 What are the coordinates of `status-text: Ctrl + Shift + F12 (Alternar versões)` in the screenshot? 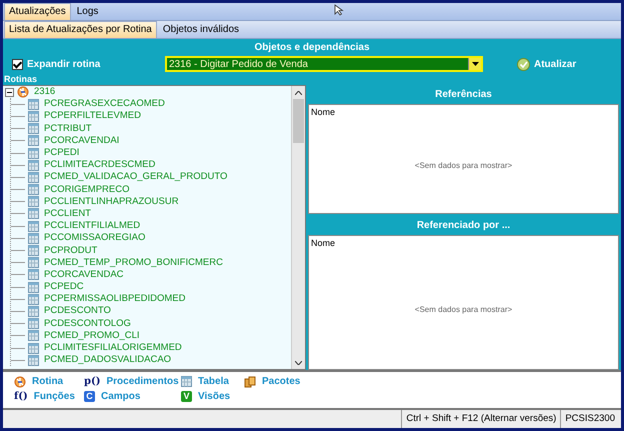 It's located at (480, 419).